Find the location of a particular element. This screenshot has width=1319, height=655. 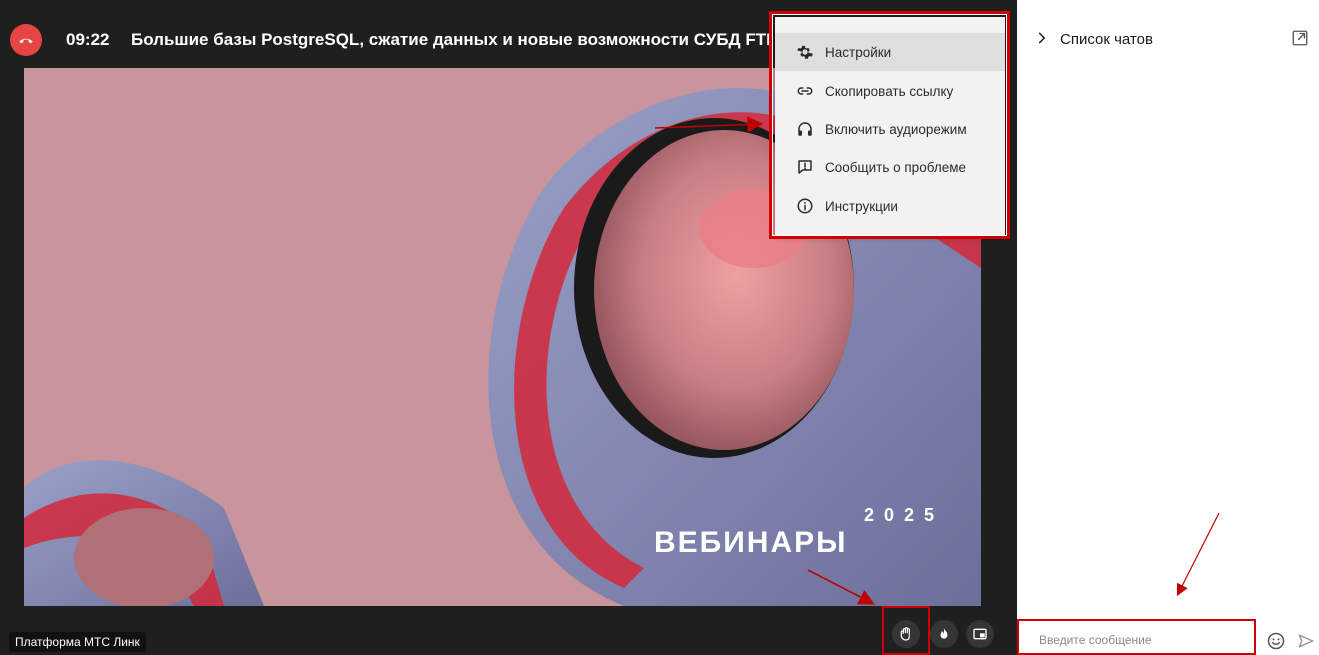

banner-title: ВЕБИНАРЫ is located at coordinates (751, 542).